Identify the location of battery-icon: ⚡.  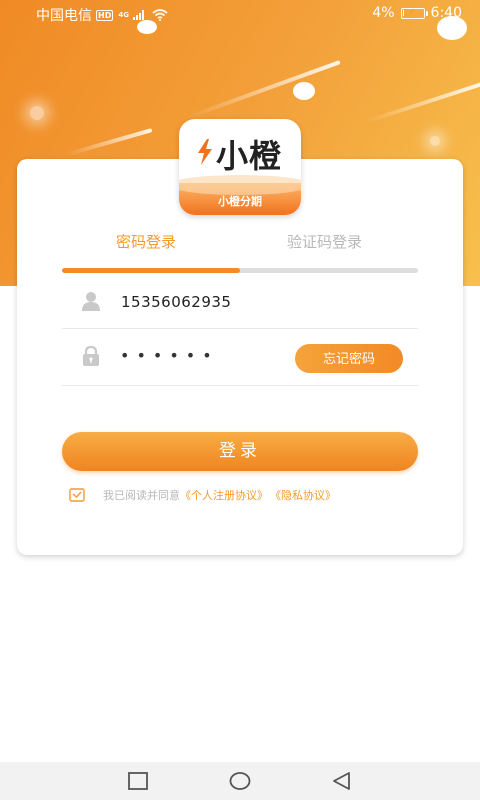
(414, 13).